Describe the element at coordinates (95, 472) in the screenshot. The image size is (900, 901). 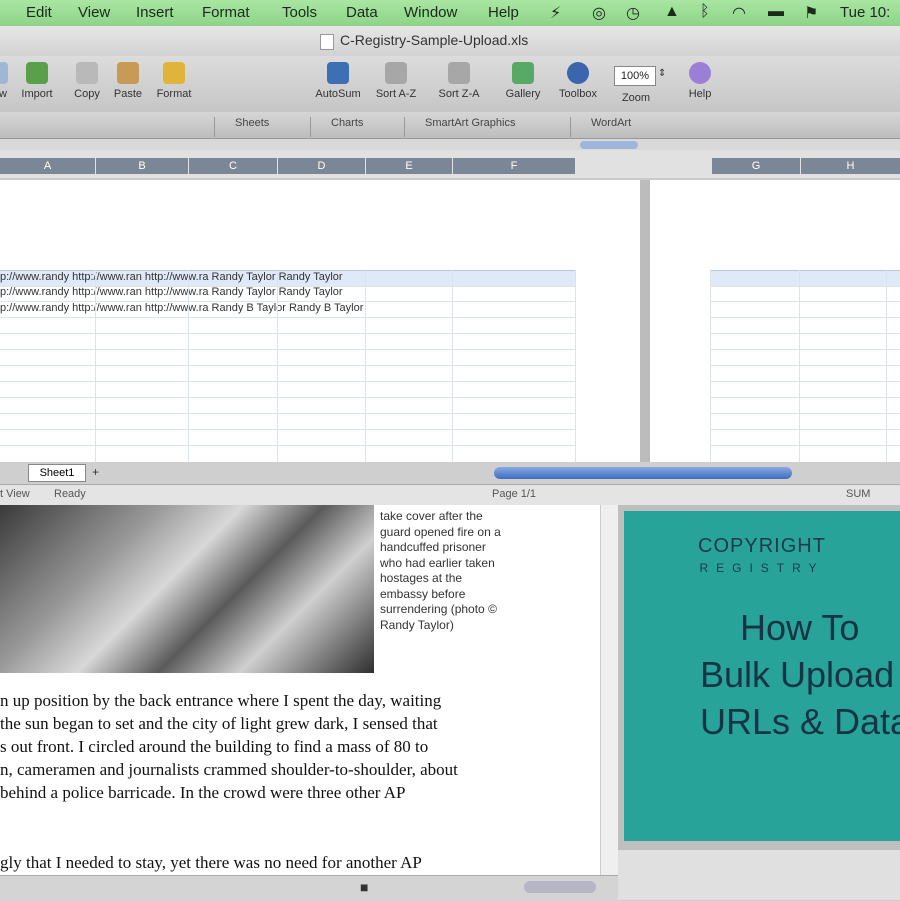
I see `add-sheet-icon: +` at that location.